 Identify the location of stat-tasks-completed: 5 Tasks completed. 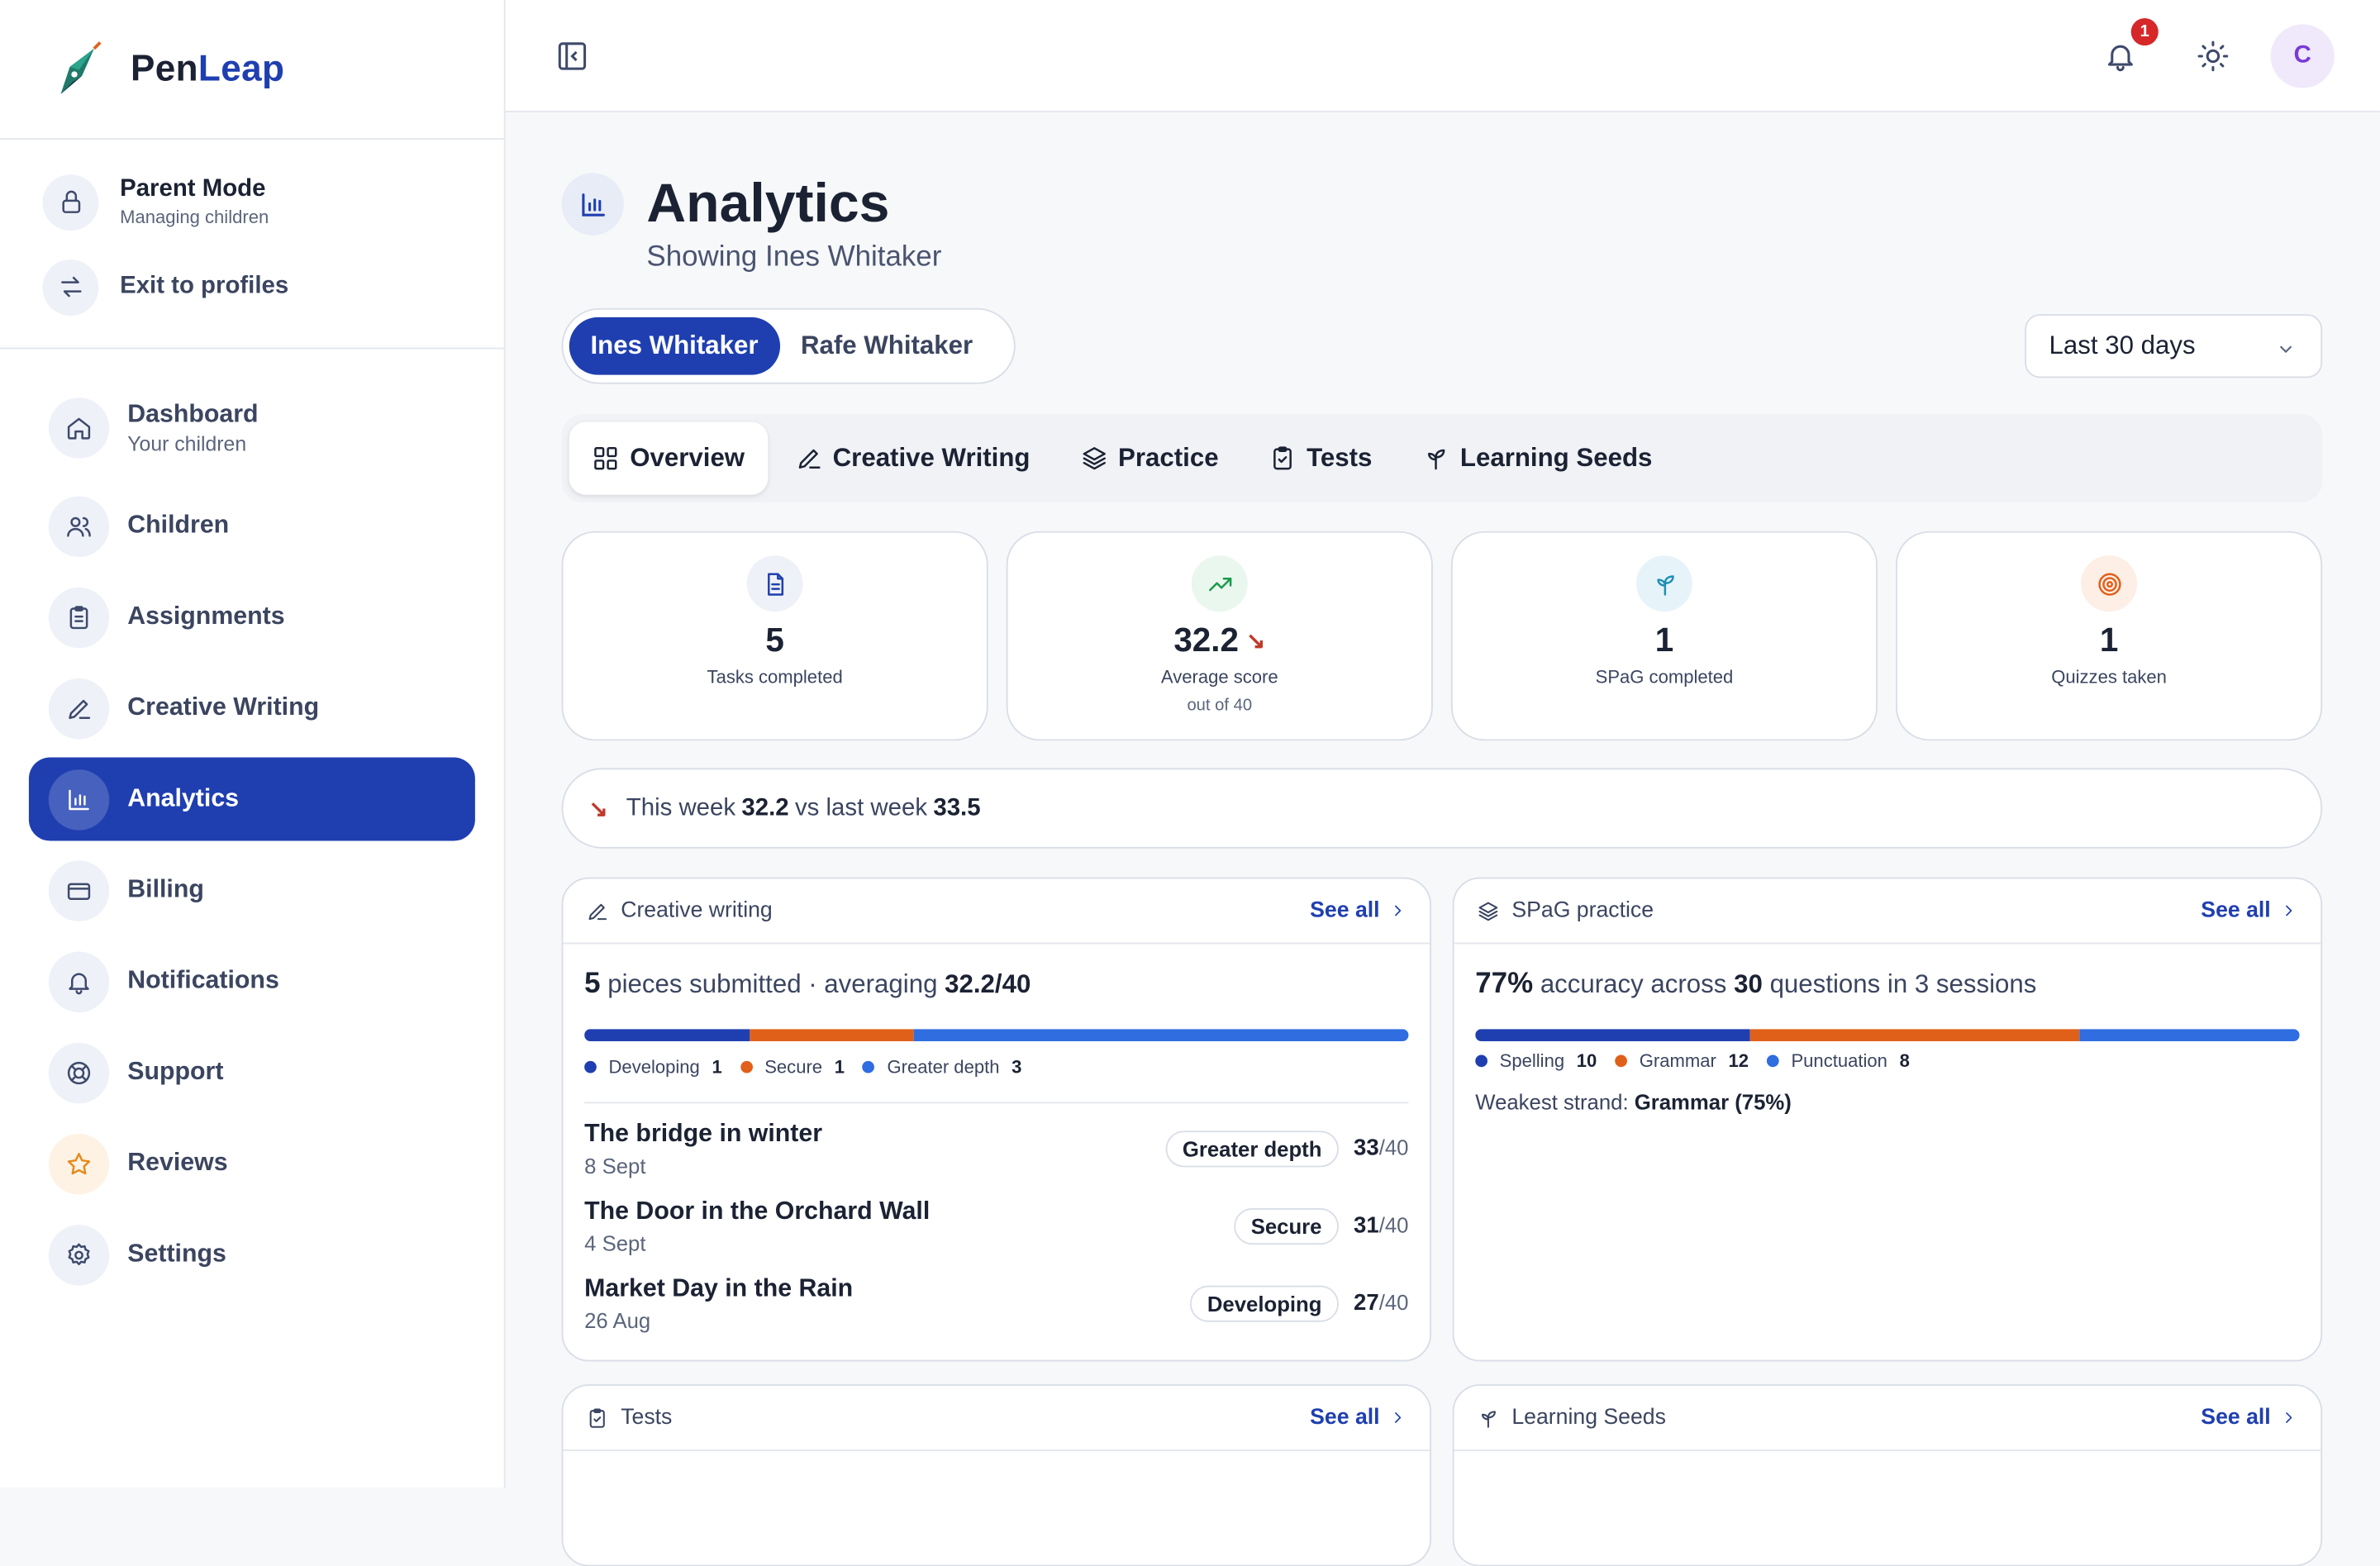
(774, 636).